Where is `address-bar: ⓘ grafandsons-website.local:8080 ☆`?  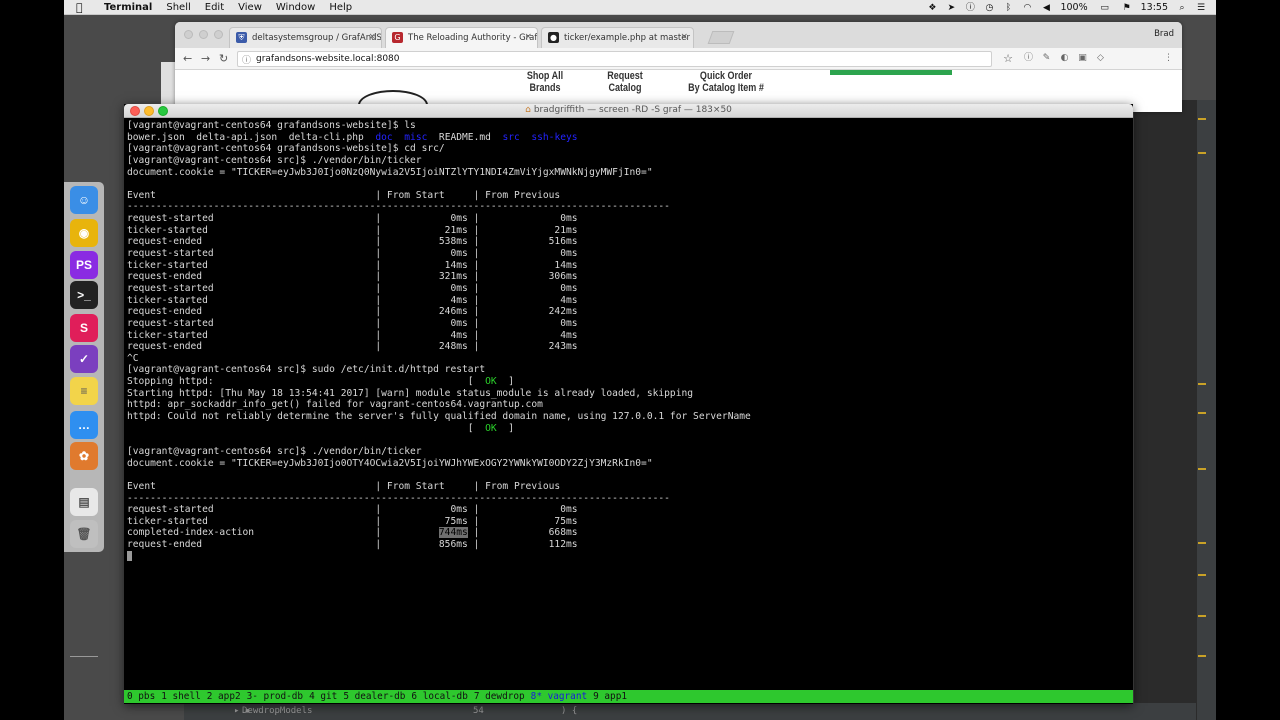 address-bar: ⓘ grafandsons-website.local:8080 ☆ is located at coordinates (625, 59).